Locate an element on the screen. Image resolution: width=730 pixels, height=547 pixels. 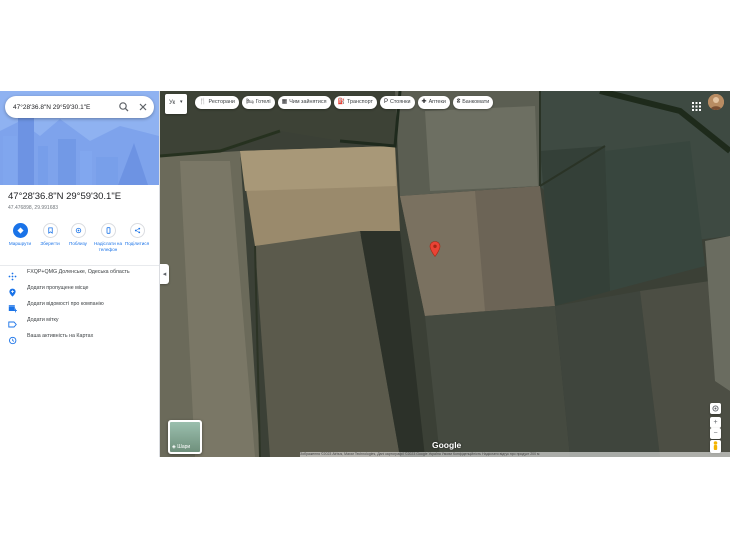
pharmacy-icon: ✚ is located at coordinates (424, 102).